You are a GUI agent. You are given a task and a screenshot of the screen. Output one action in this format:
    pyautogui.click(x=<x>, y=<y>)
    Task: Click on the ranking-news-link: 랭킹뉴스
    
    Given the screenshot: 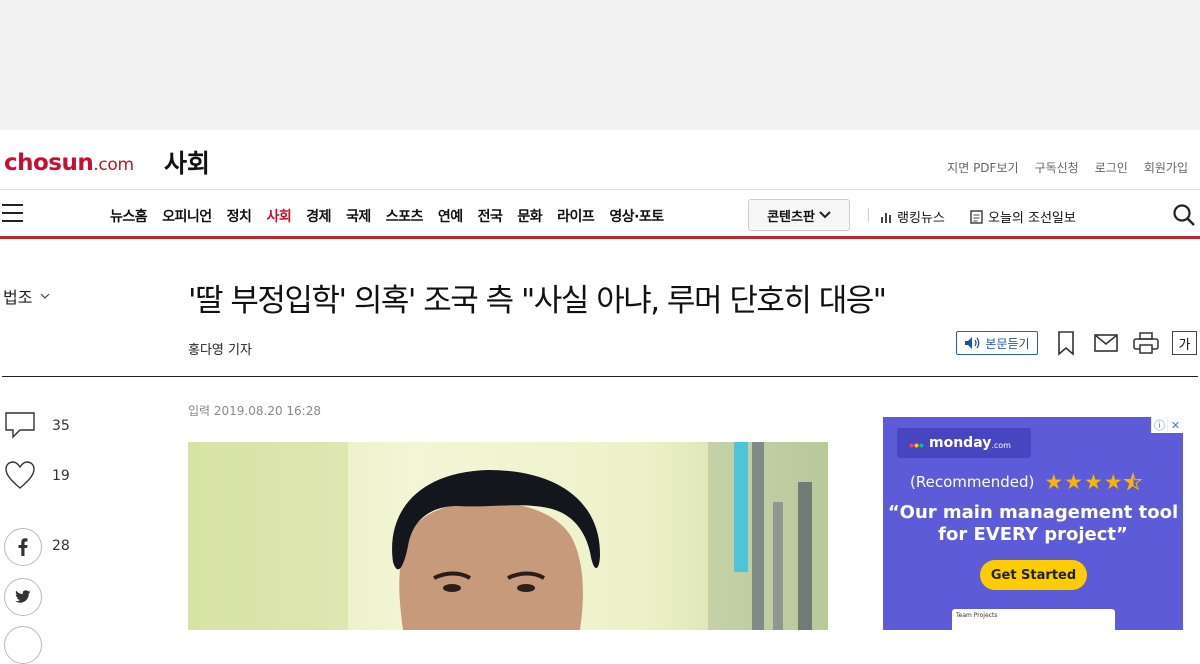 What is the action you would take?
    pyautogui.click(x=912, y=216)
    